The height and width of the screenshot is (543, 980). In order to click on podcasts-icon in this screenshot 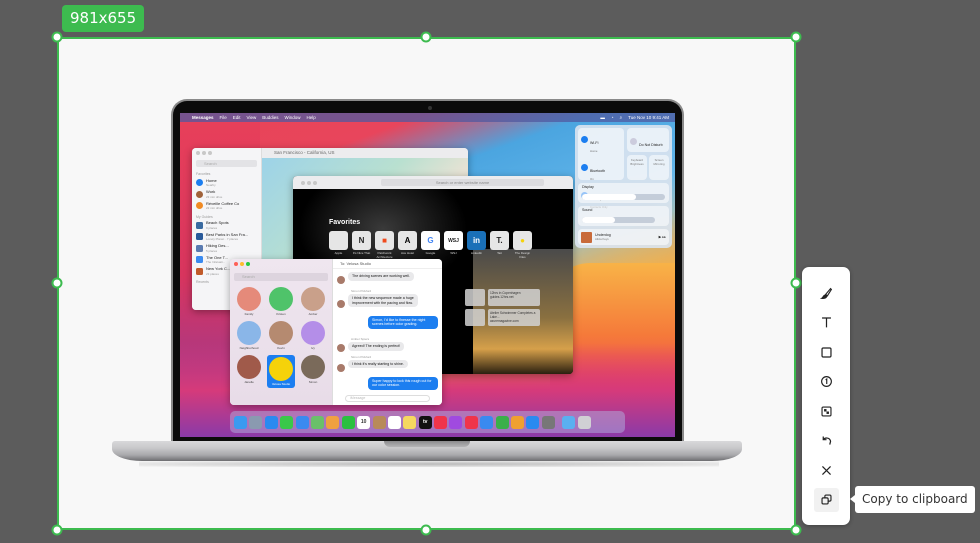, I will do `click(456, 422)`.